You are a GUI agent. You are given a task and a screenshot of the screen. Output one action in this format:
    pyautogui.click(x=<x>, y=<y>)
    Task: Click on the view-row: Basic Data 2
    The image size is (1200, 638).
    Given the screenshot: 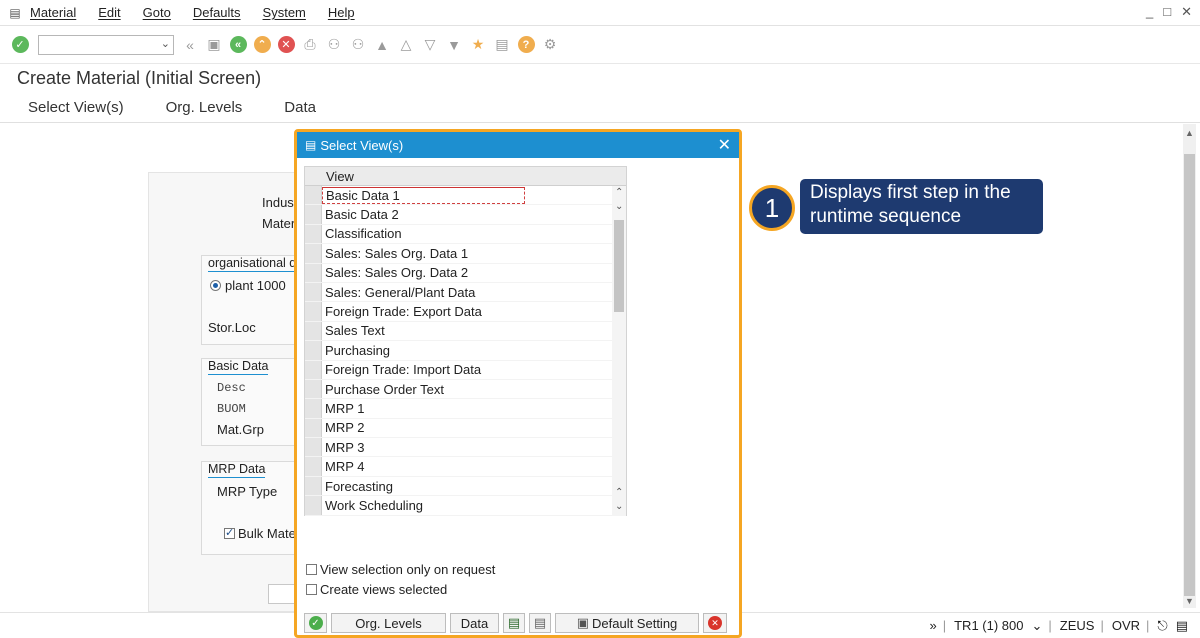 What is the action you would take?
    pyautogui.click(x=458, y=215)
    